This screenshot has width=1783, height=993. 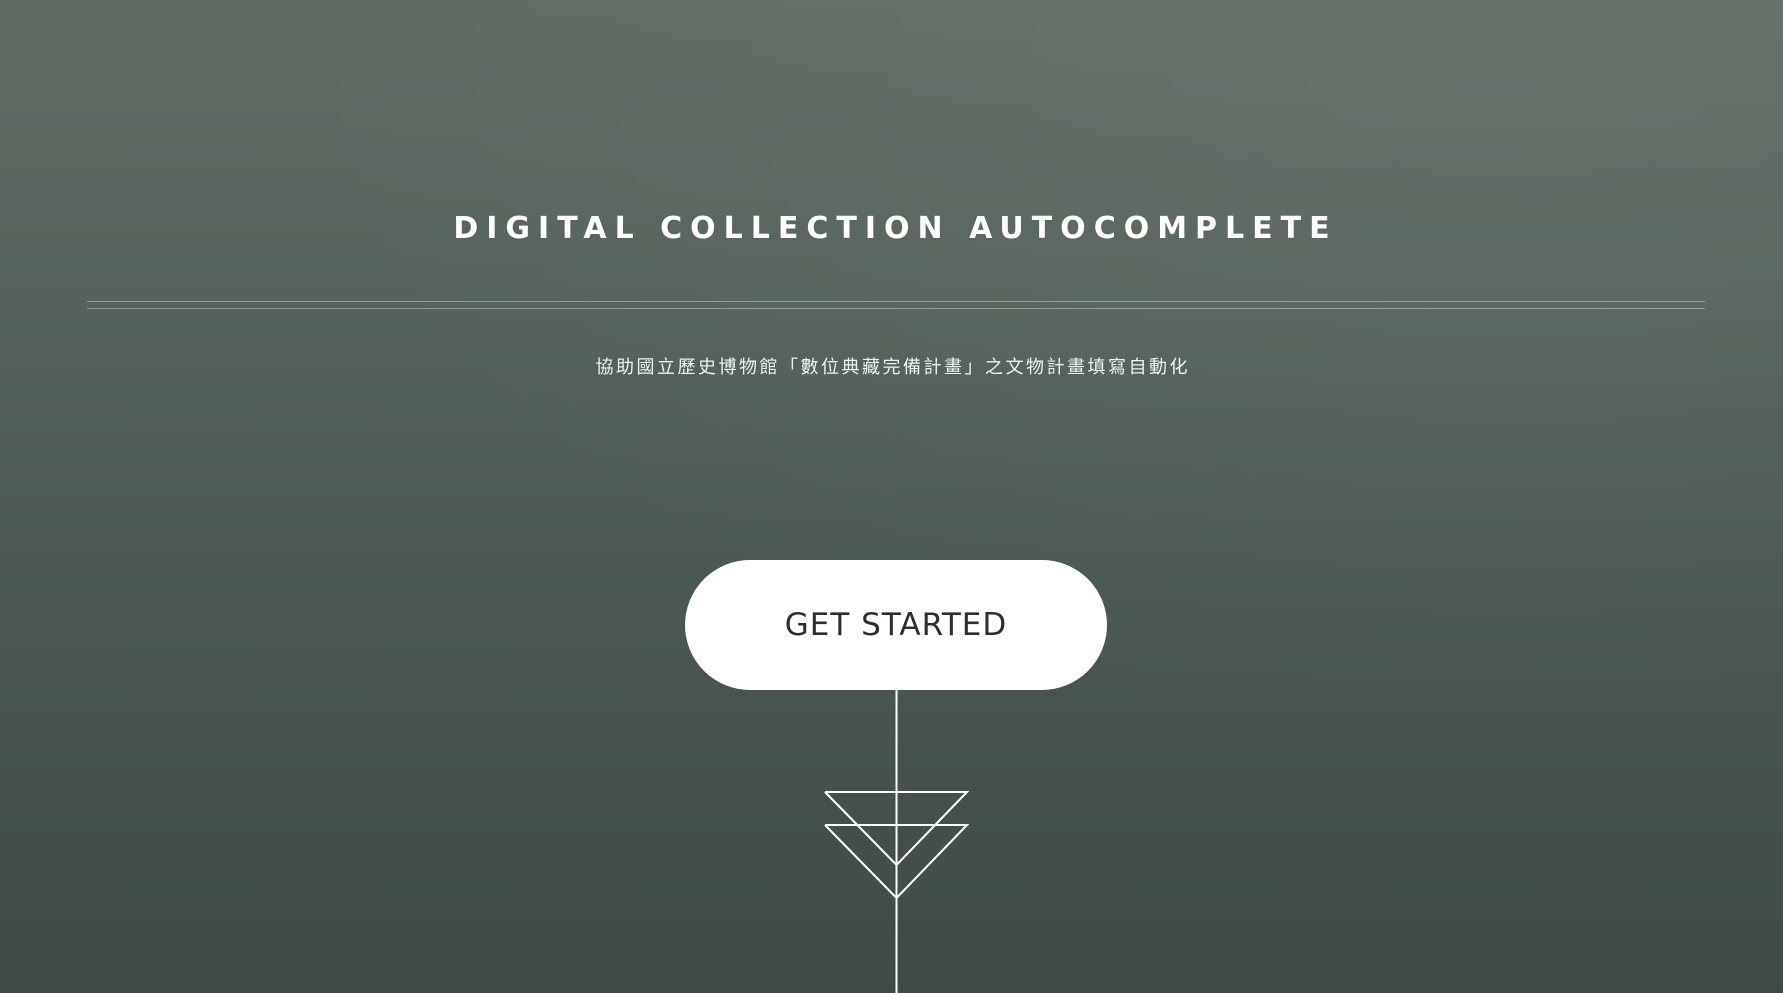 I want to click on title-divider-bottom, so click(x=896, y=308).